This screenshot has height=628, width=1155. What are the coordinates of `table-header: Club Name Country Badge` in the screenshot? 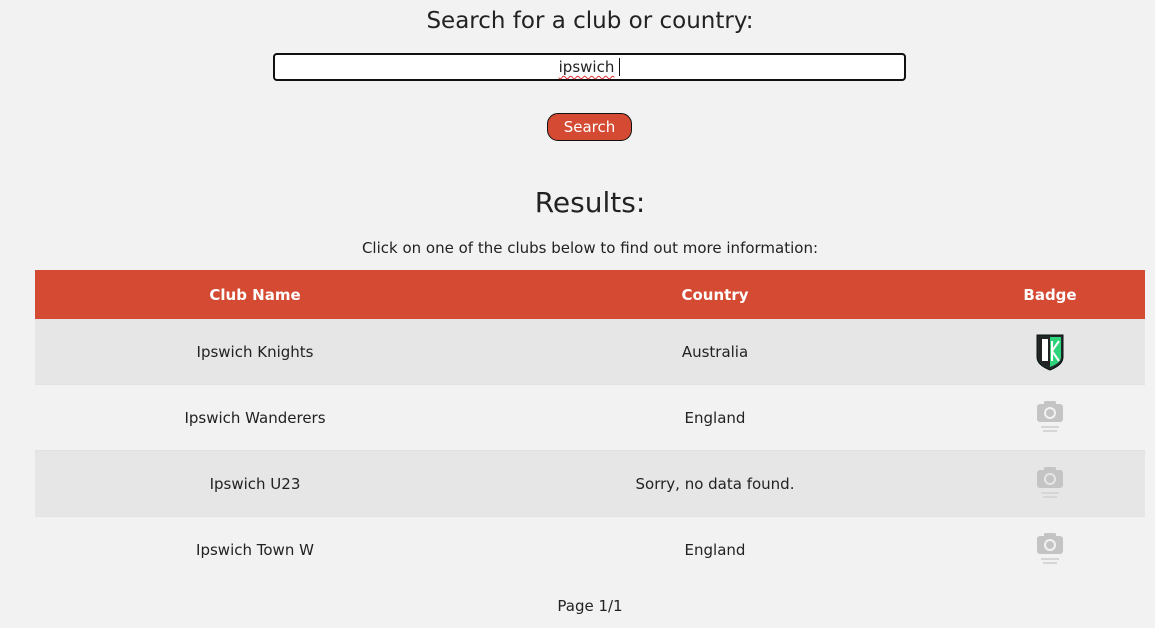 It's located at (590, 294).